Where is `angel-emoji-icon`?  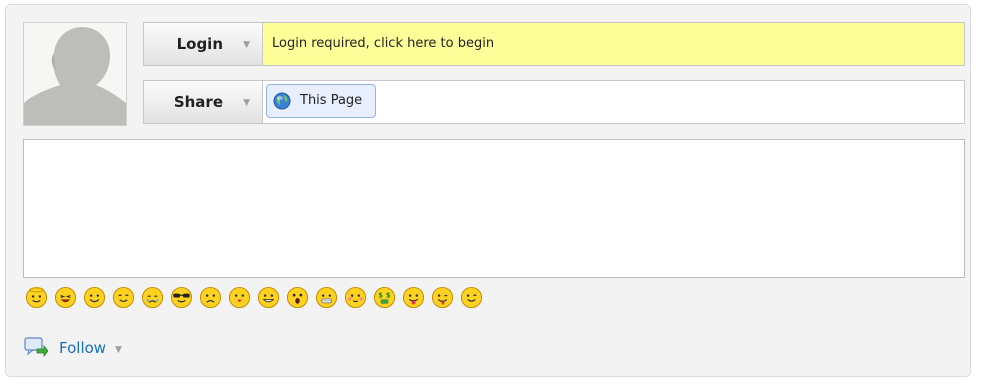 angel-emoji-icon is located at coordinates (36, 297).